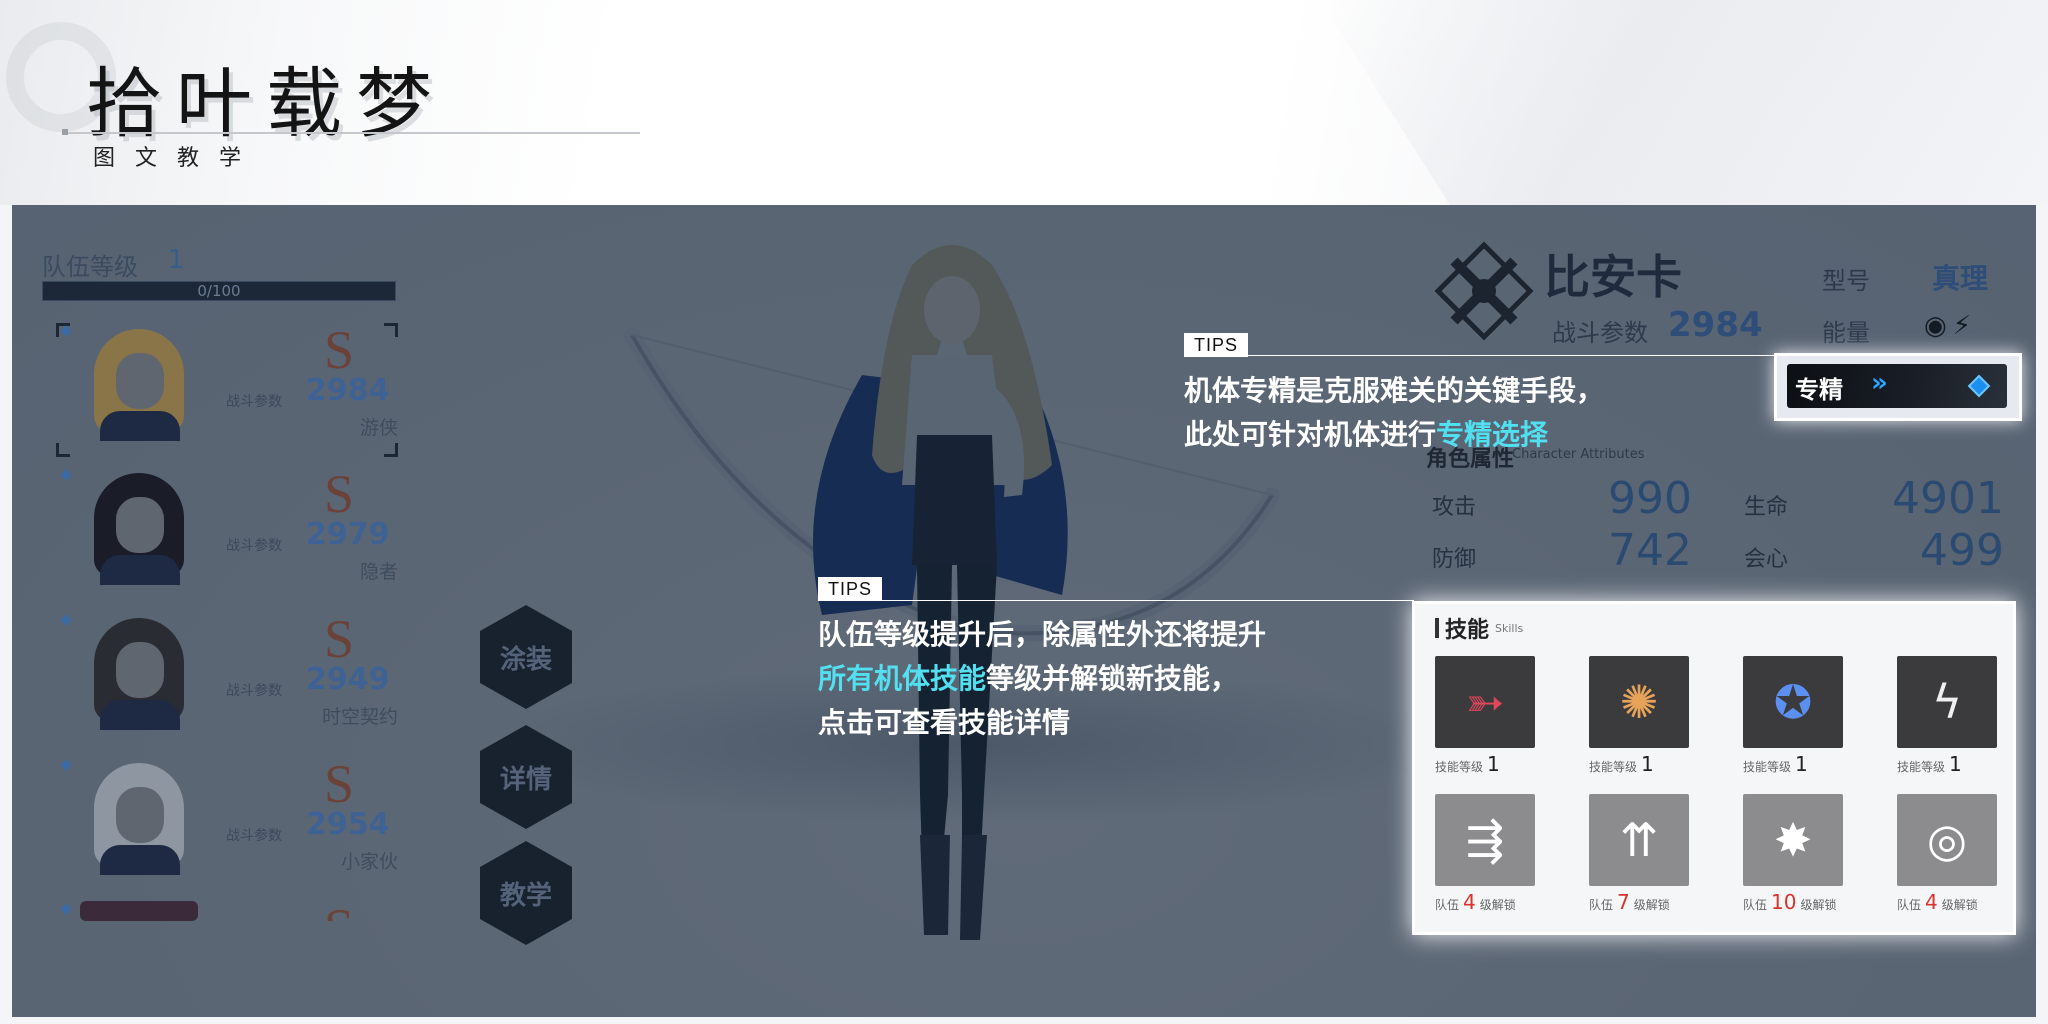 The height and width of the screenshot is (1024, 2048). What do you see at coordinates (227, 819) in the screenshot?
I see `roster-card-little-one: S 战斗参数 2954 小家伙` at bounding box center [227, 819].